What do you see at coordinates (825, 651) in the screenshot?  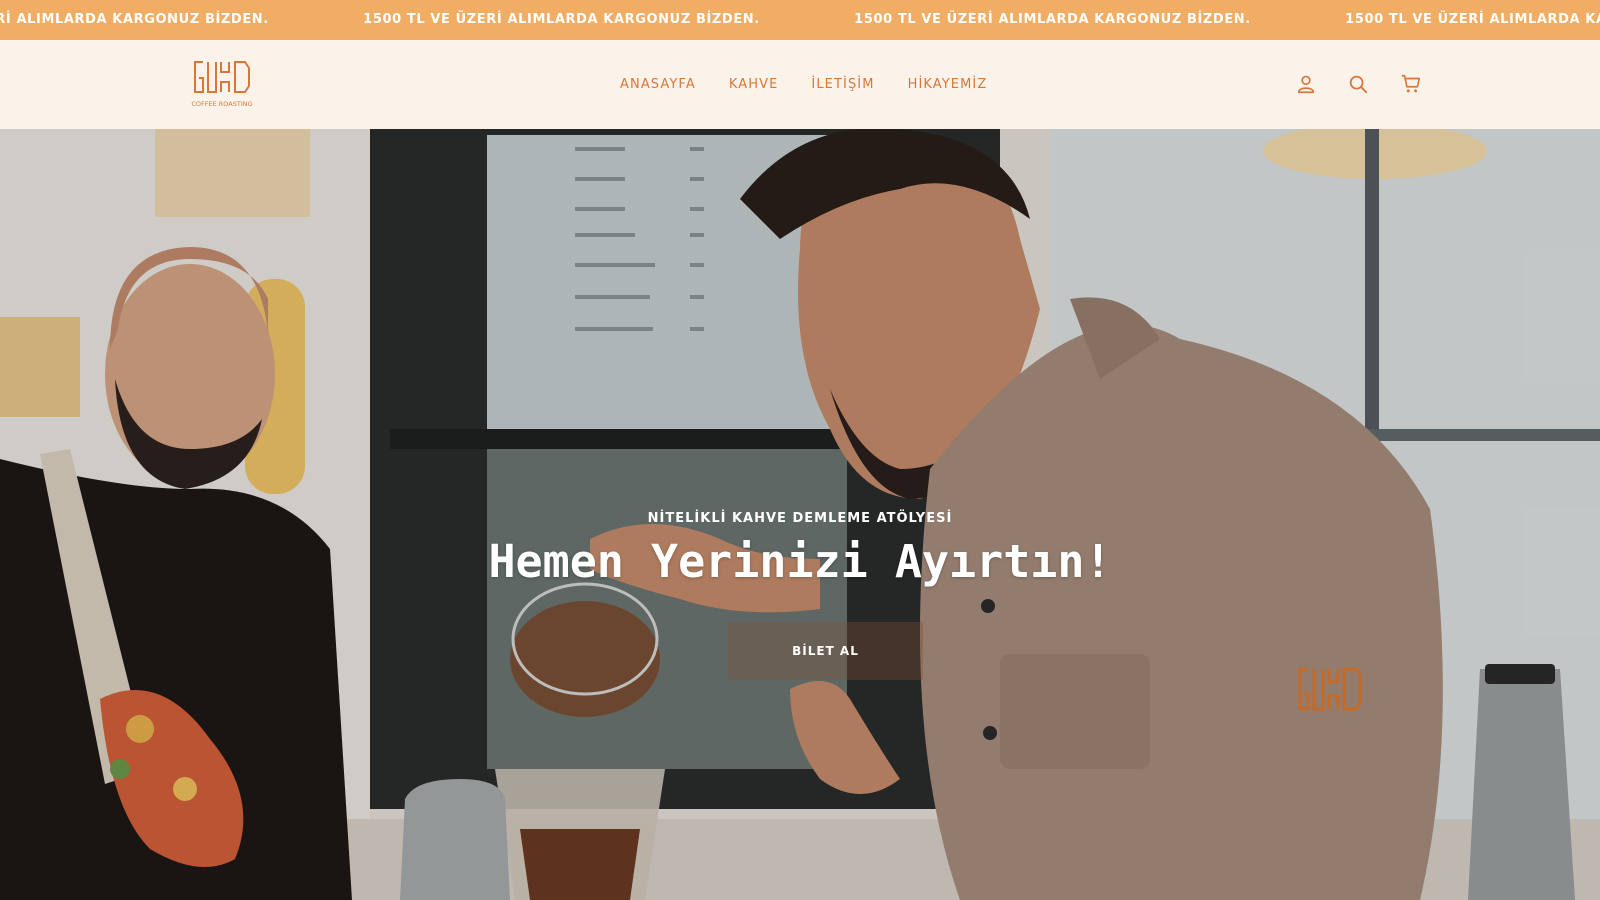 I see `buy-ticket-button: BİLET AL` at bounding box center [825, 651].